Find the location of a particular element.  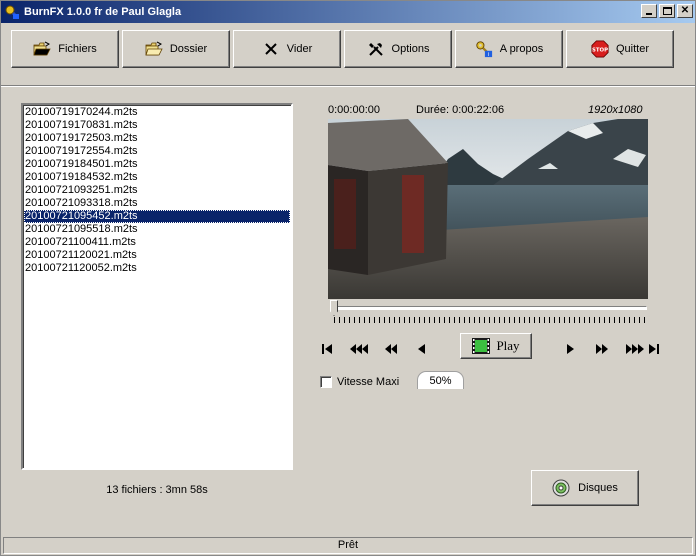

files-button-label: Fichiers is located at coordinates (77, 49).